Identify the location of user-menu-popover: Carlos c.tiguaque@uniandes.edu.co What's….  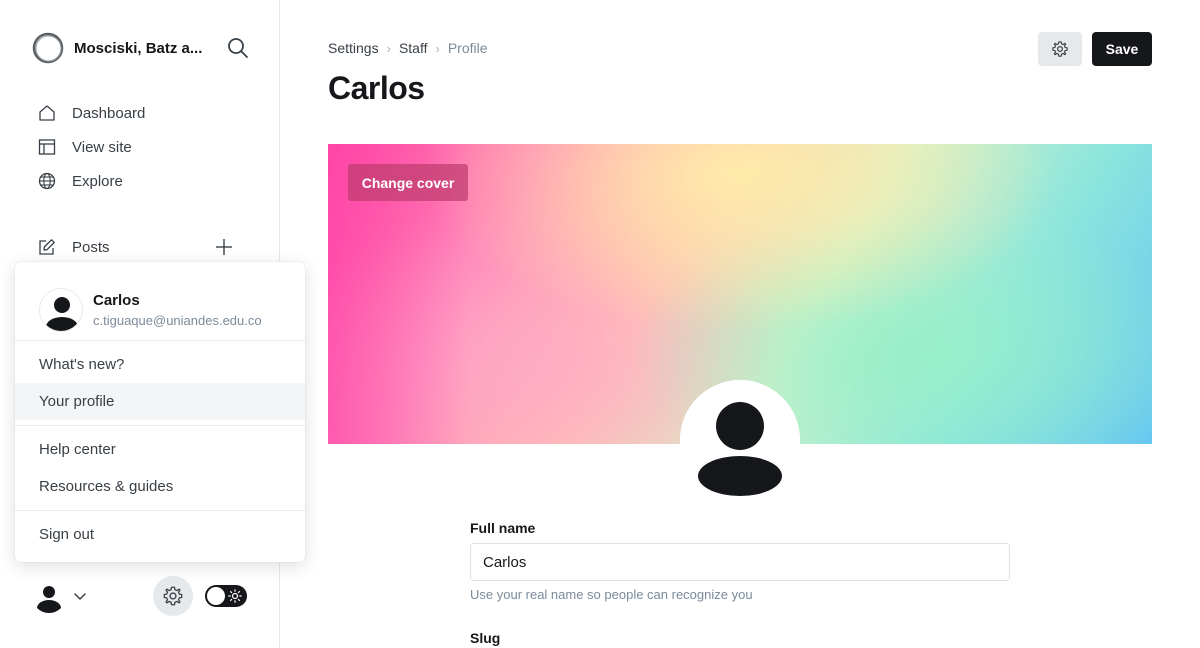
(160, 412).